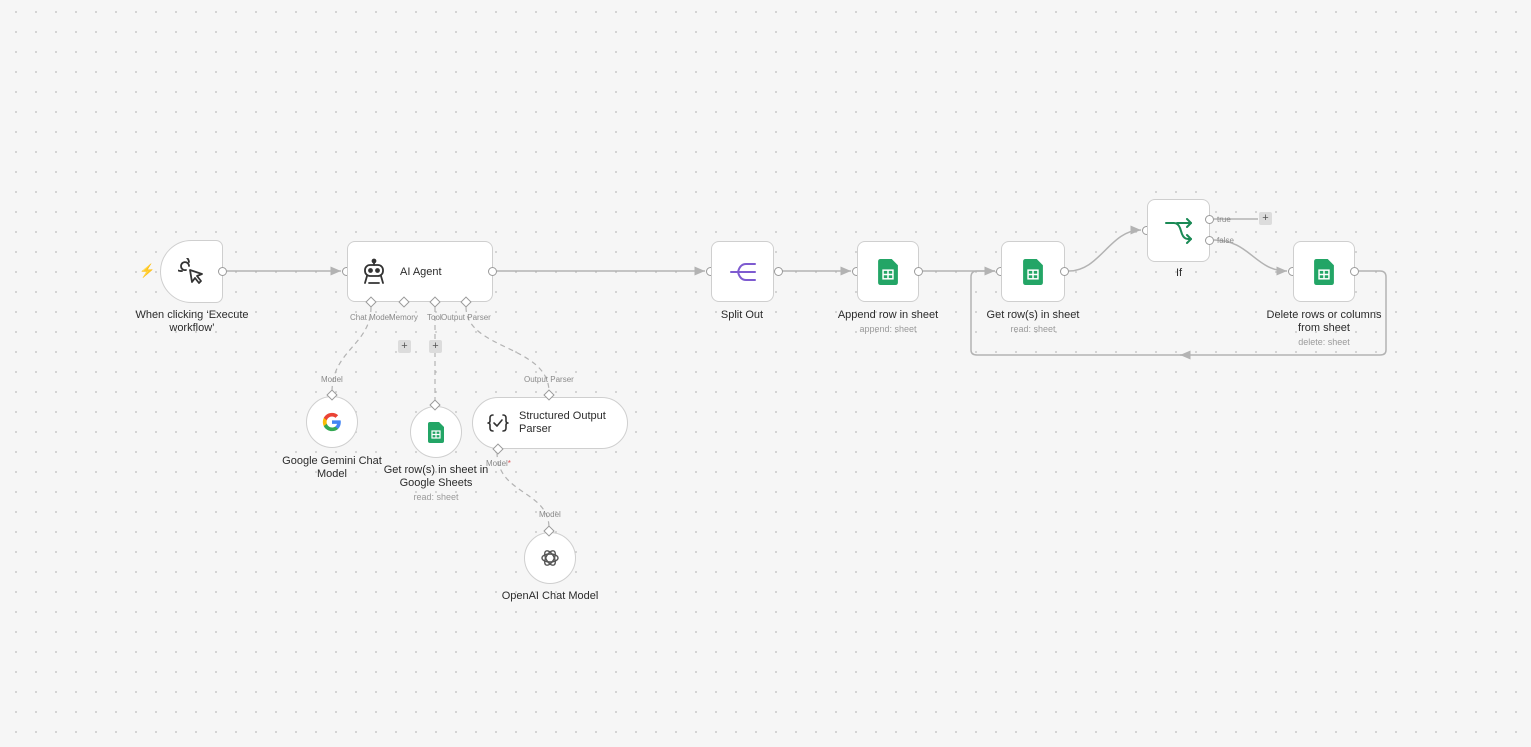 The image size is (1531, 747). Describe the element at coordinates (1033, 329) in the screenshot. I see `getrows-subtitle: read: sheet` at that location.